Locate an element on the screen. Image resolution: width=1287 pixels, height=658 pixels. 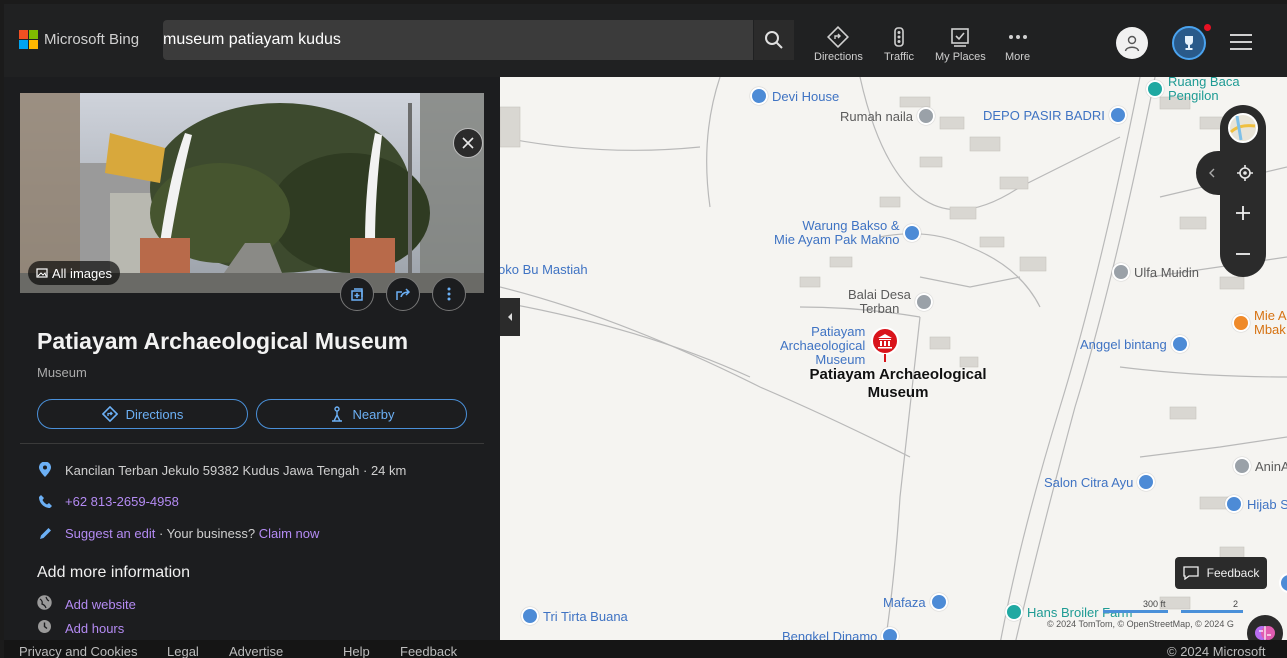
search-input is located at coordinates (453, 40).